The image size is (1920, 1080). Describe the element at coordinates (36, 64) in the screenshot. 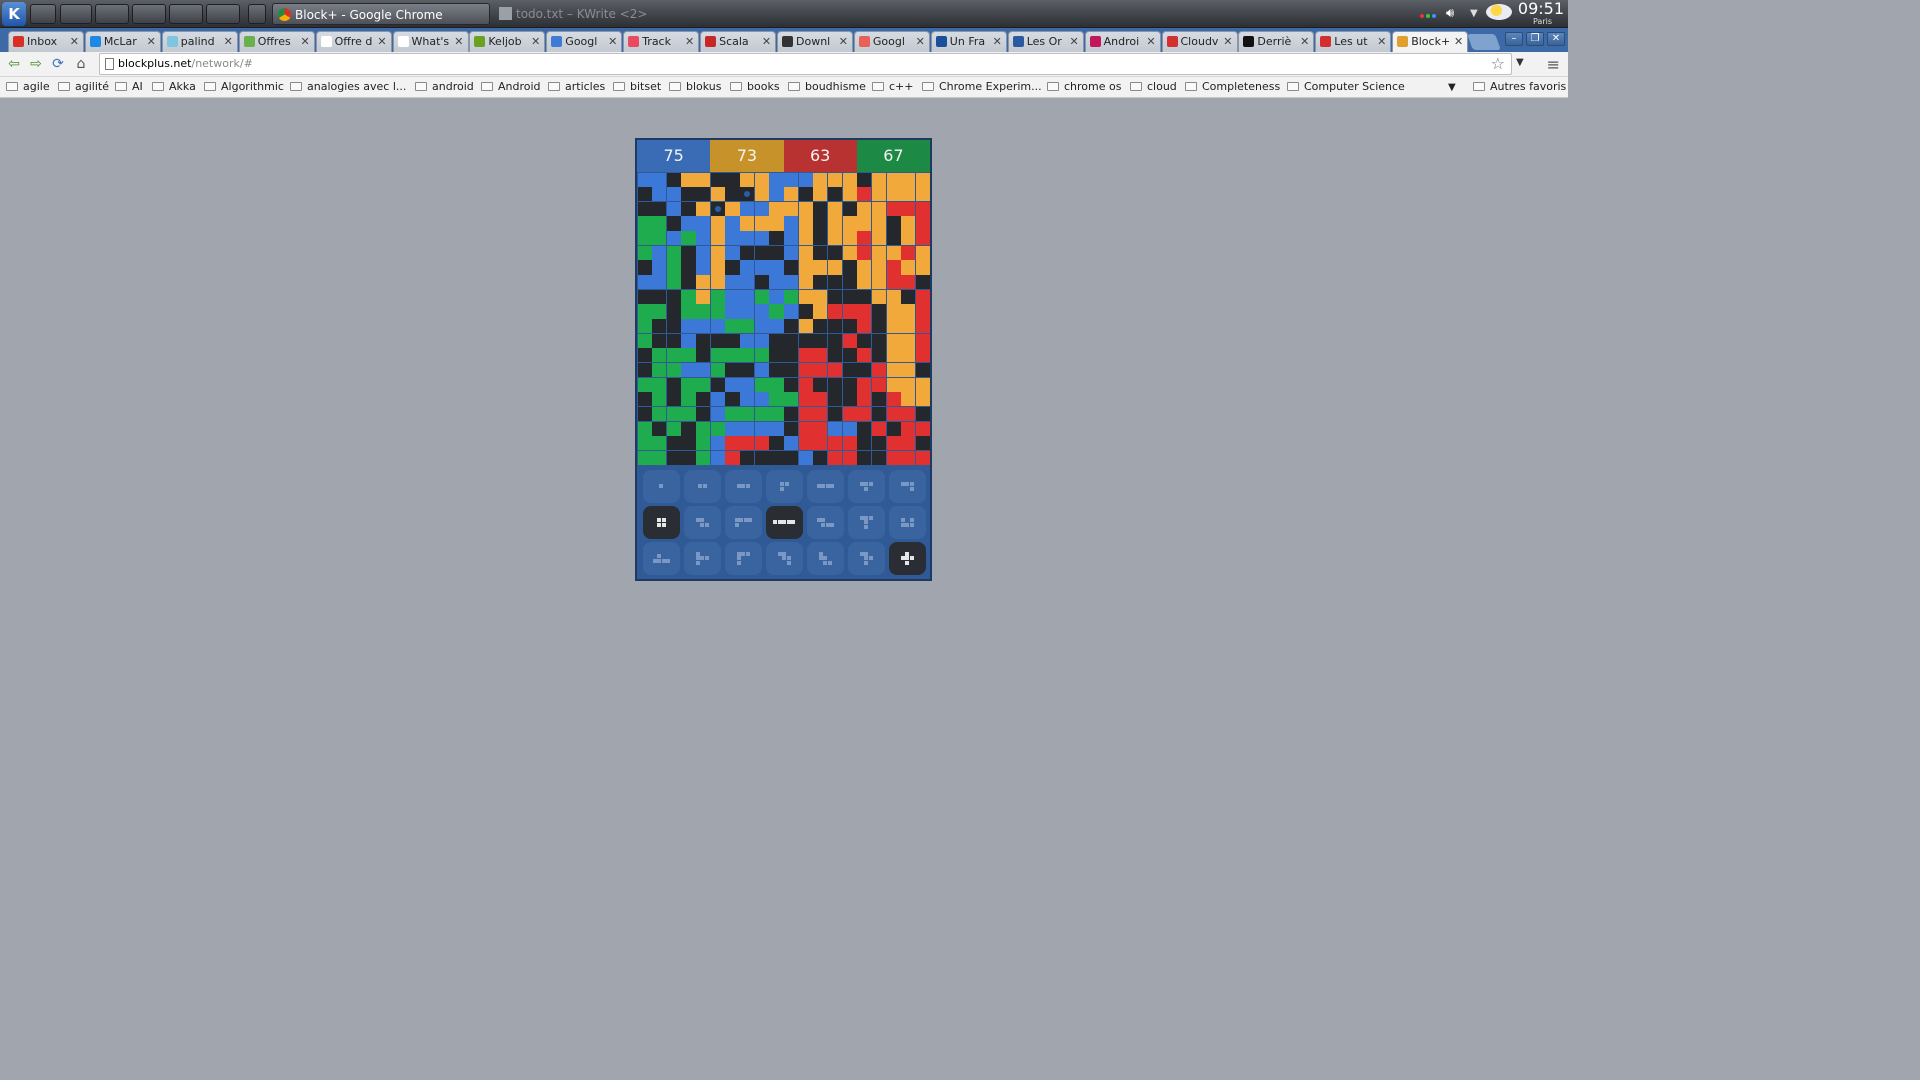

I see `forward-button: ⇨` at that location.